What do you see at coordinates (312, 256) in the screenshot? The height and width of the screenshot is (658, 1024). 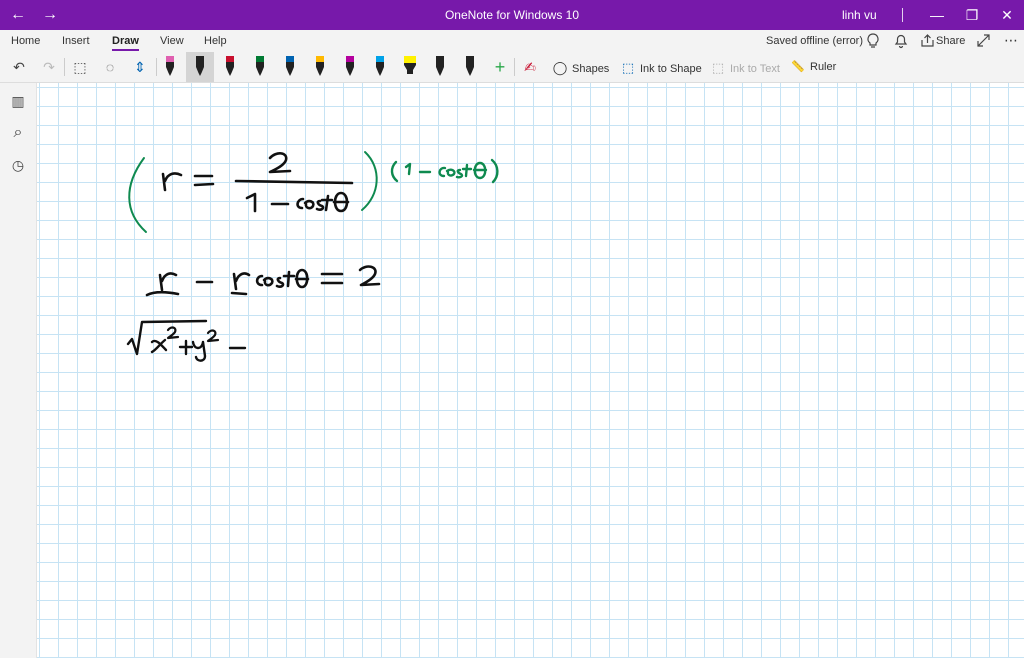 I see `handwritten-ink` at bounding box center [312, 256].